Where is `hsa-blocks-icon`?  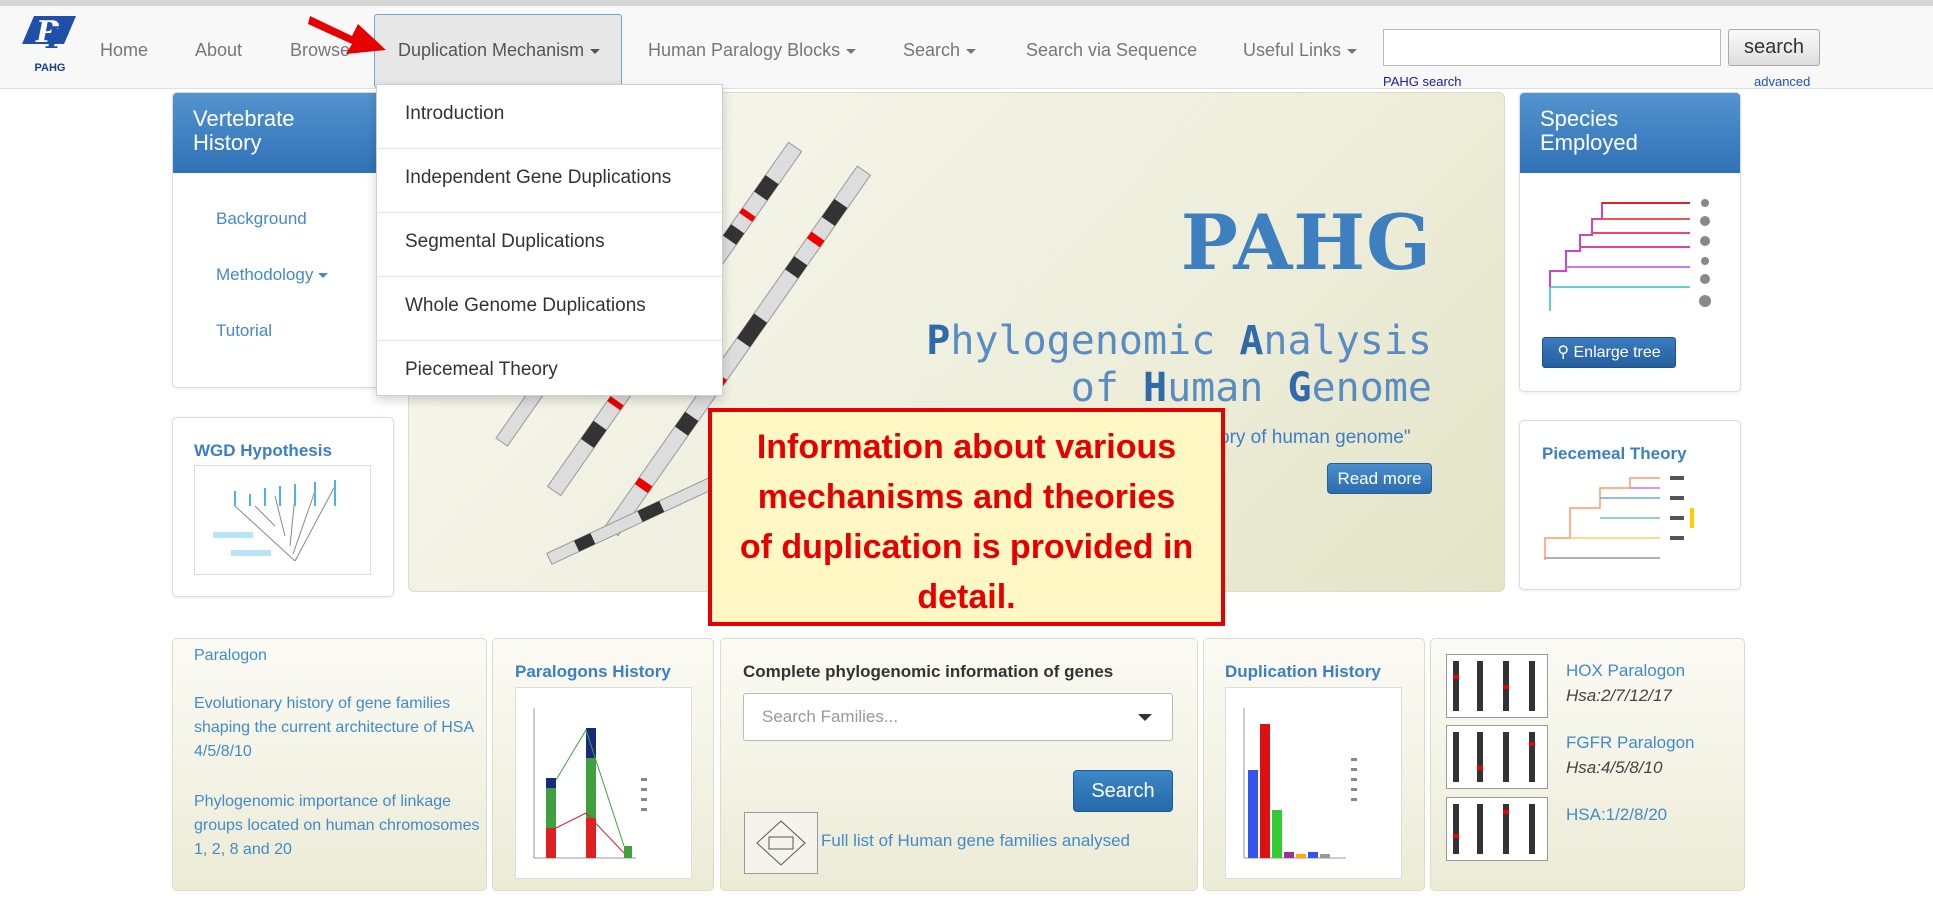
hsa-blocks-icon is located at coordinates (1494, 829).